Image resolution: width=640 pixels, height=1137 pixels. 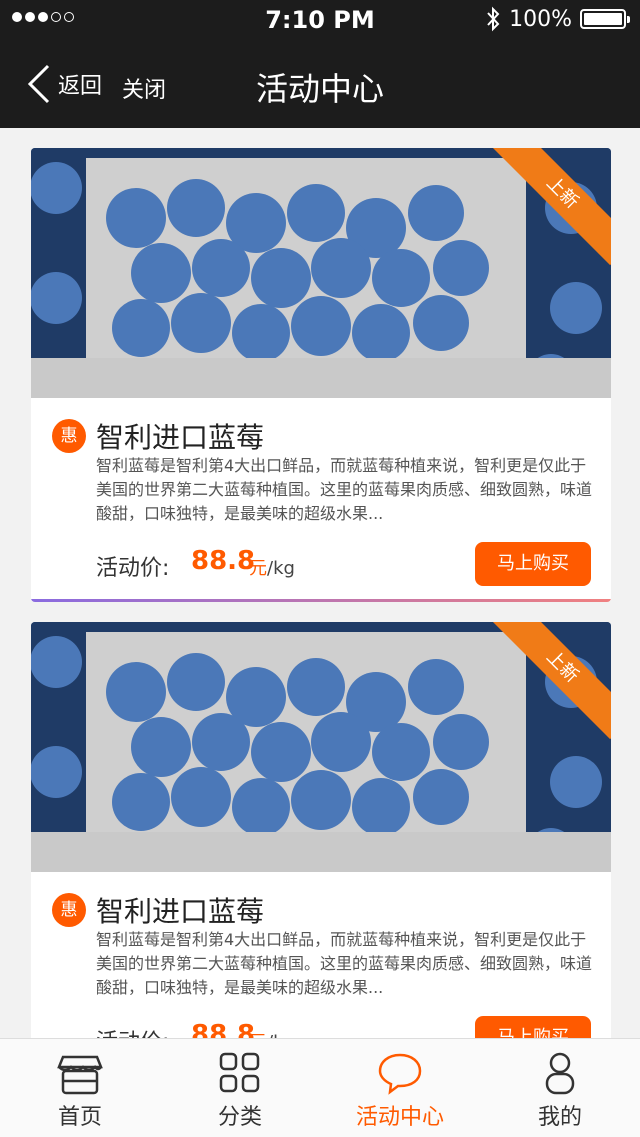 I want to click on navigation-bar: 返回 关闭 活动中心, so click(x=320, y=84).